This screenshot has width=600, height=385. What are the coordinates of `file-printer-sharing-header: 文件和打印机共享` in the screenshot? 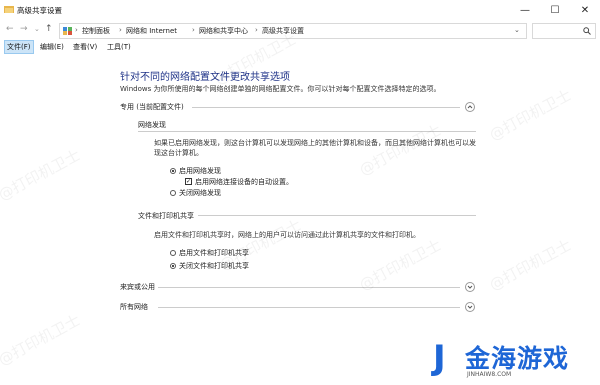 It's located at (166, 216).